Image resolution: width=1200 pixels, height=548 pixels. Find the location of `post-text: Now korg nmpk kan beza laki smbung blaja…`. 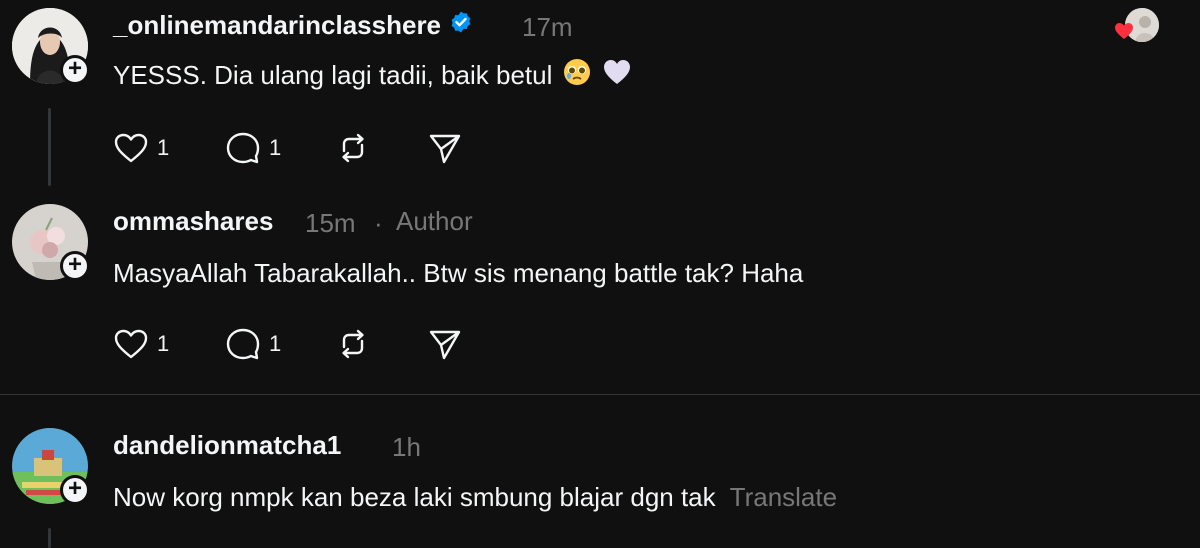

post-text: Now korg nmpk kan beza laki smbung blaja… is located at coordinates (475, 497).